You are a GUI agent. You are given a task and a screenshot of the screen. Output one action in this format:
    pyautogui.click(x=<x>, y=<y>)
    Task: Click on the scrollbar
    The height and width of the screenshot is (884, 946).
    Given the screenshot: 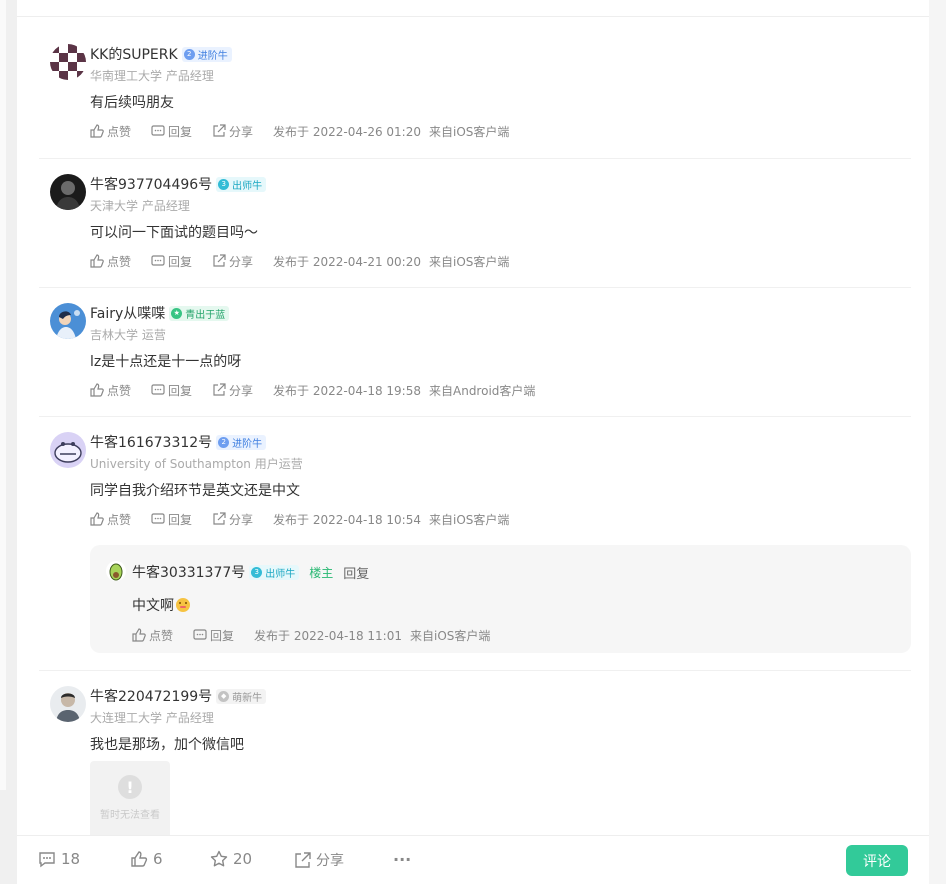 What is the action you would take?
    pyautogui.click(x=937, y=442)
    